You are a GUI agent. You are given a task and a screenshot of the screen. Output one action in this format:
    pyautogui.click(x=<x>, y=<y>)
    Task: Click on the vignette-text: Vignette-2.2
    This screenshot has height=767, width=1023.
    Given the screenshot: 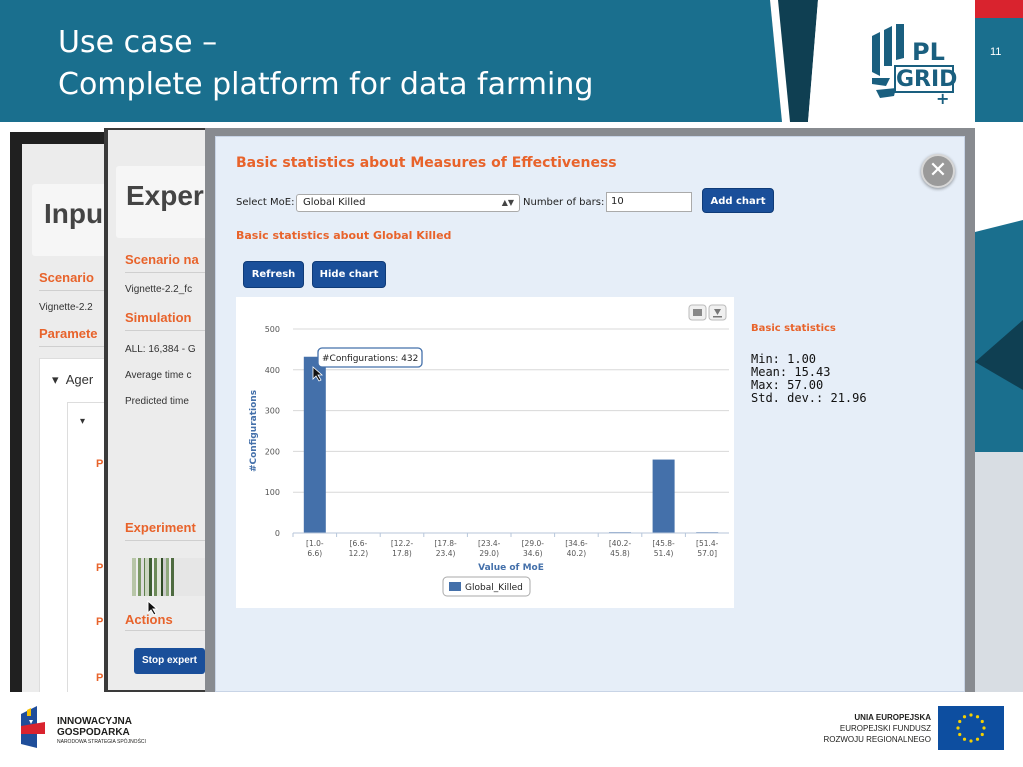 What is the action you would take?
    pyautogui.click(x=66, y=307)
    